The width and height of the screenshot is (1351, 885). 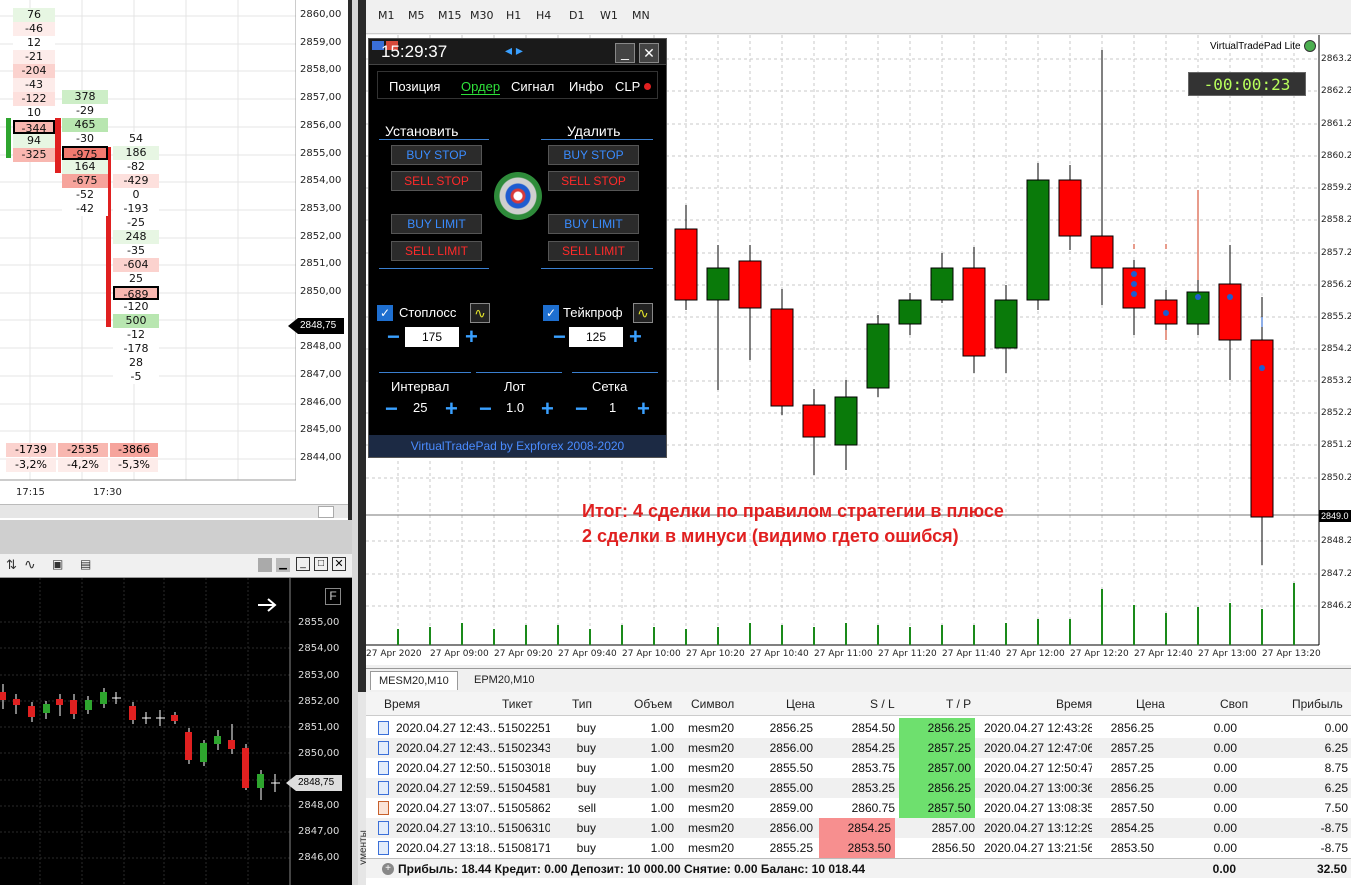 I want to click on timeframe-h4: H4, so click(x=543, y=15).